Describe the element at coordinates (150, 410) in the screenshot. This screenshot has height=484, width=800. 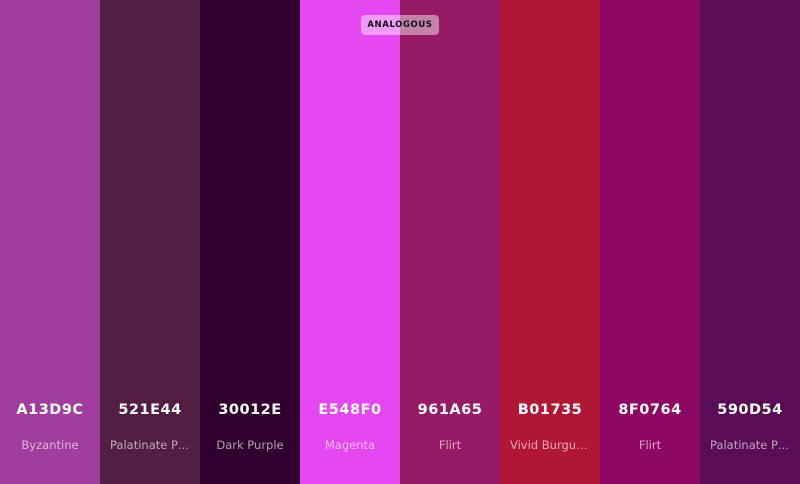
I see `swatch-hex-code: 521E44` at that location.